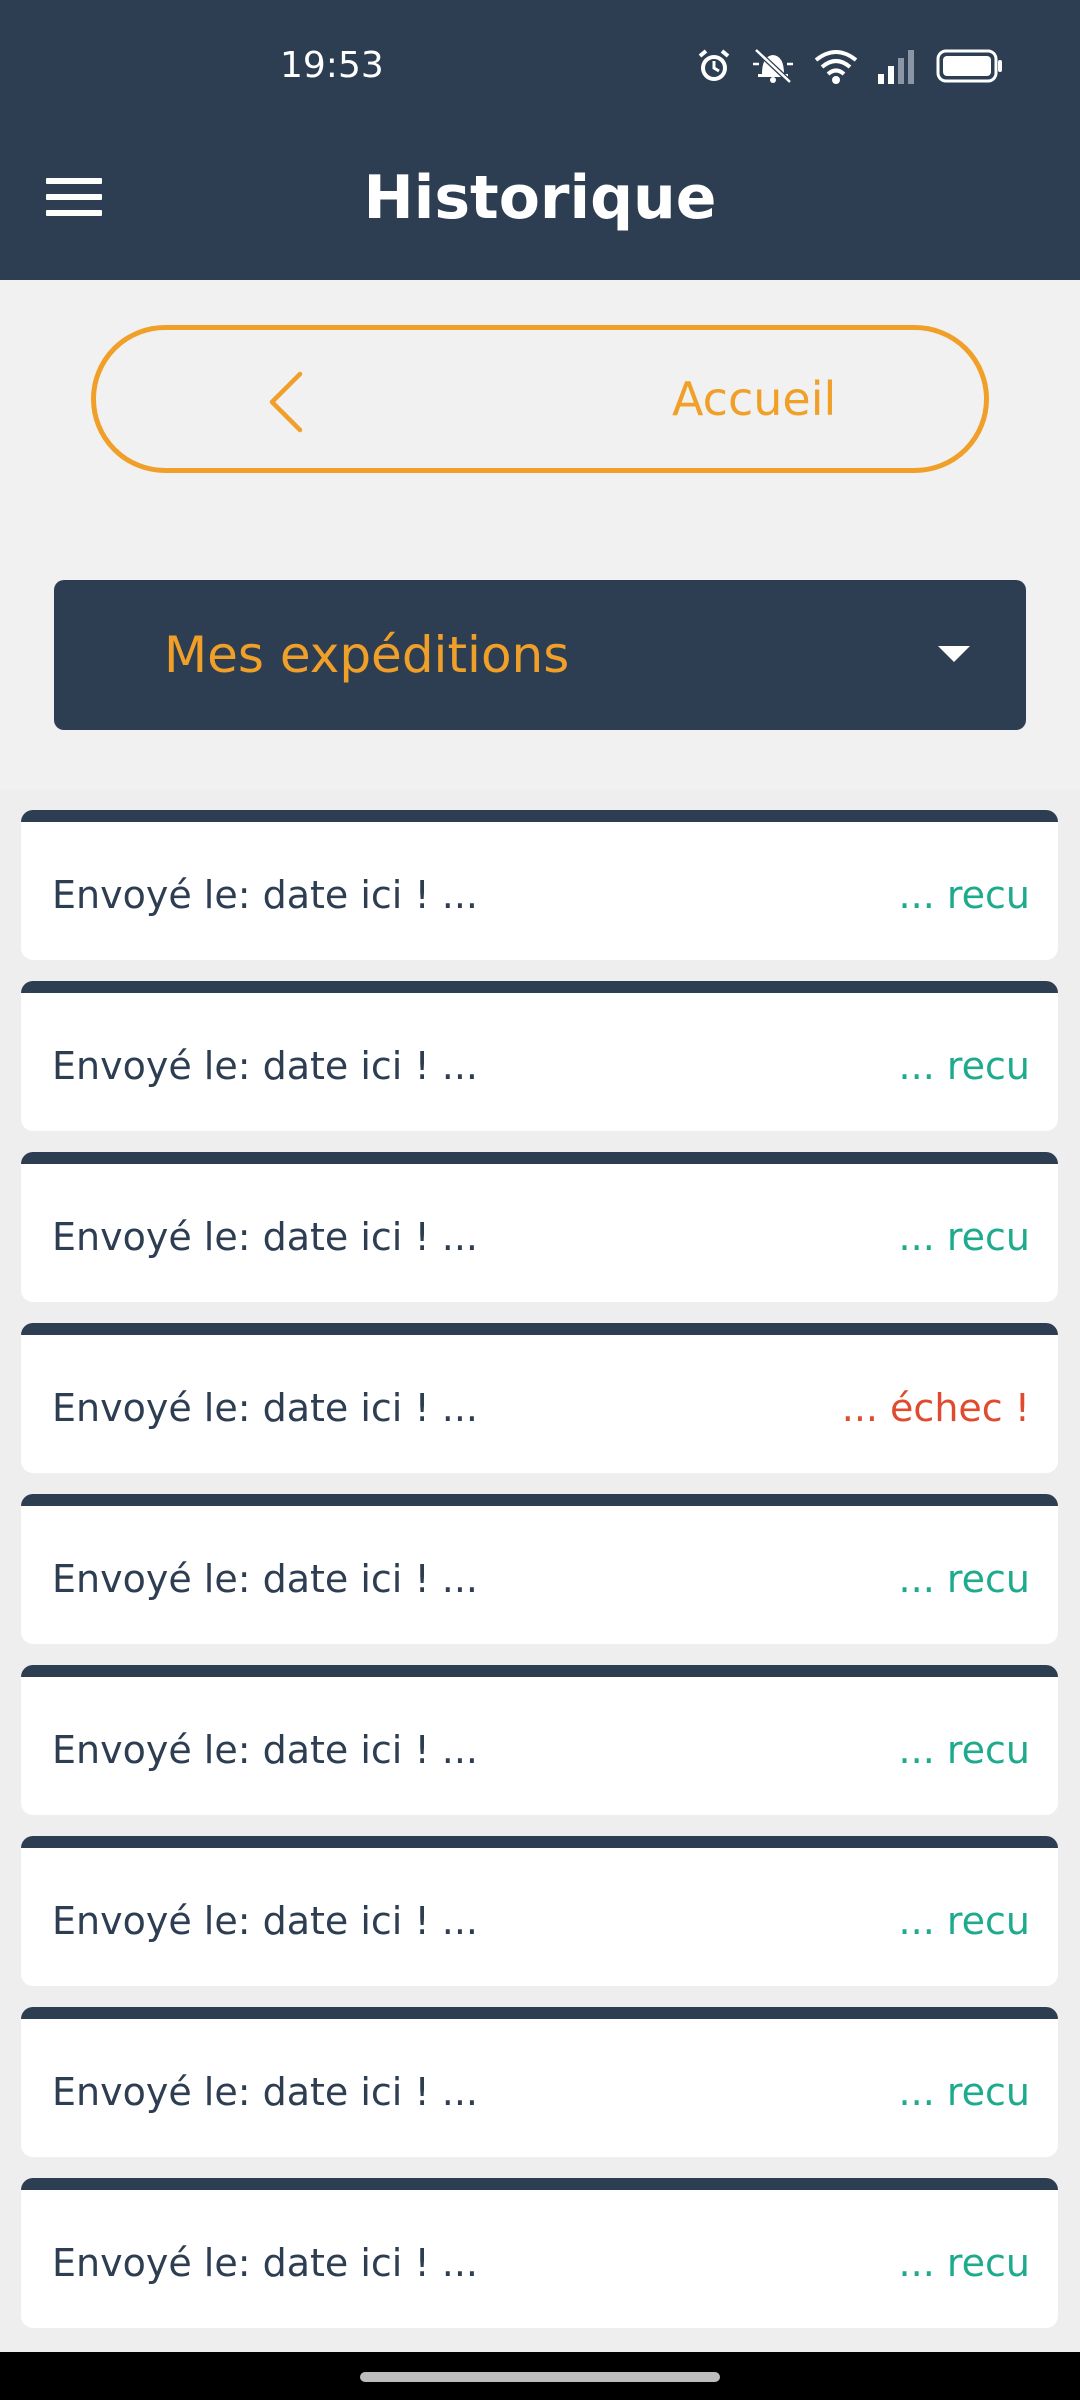 Image resolution: width=1080 pixels, height=2400 pixels. I want to click on home-gesture-handle, so click(540, 2377).